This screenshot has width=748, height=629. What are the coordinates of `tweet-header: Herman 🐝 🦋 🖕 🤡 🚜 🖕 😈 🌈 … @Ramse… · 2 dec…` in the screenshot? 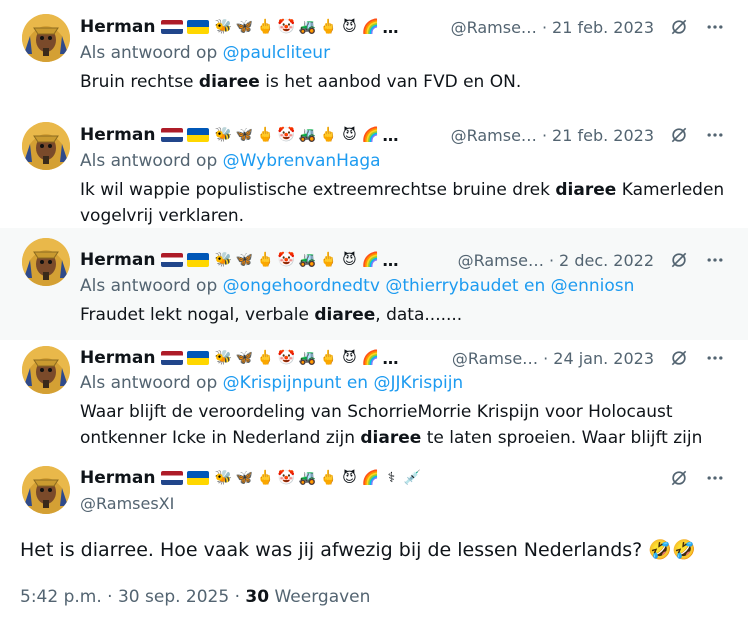 It's located at (403, 260).